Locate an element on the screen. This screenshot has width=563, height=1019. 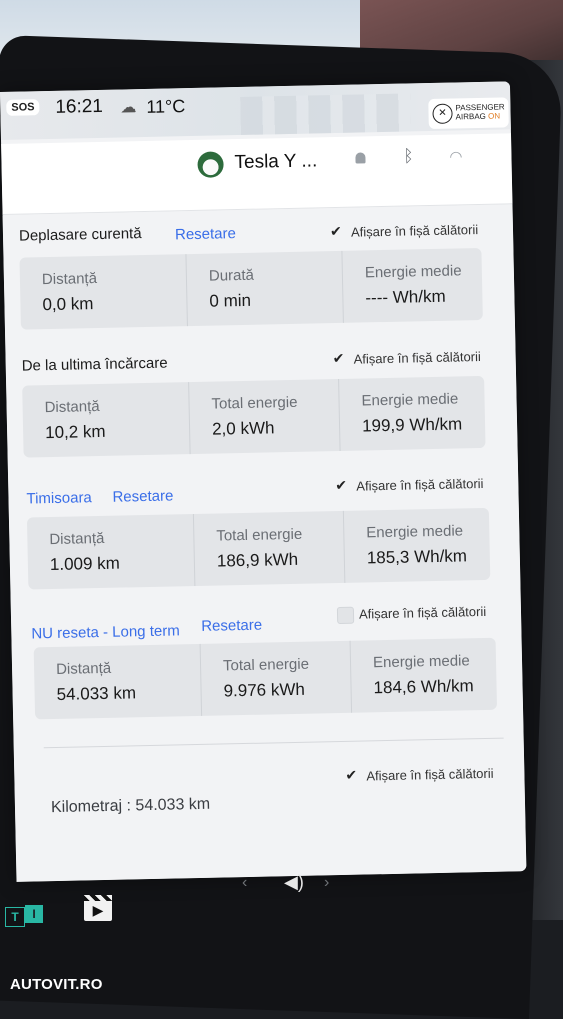
distance-value: 1.009 km is located at coordinates (85, 564).